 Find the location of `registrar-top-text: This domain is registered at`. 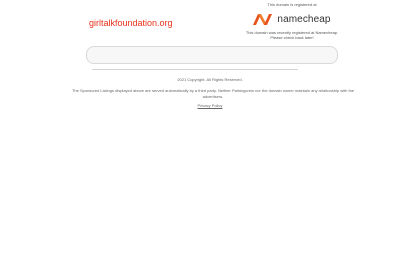

registrar-top-text: This domain is registered at is located at coordinates (292, 4).